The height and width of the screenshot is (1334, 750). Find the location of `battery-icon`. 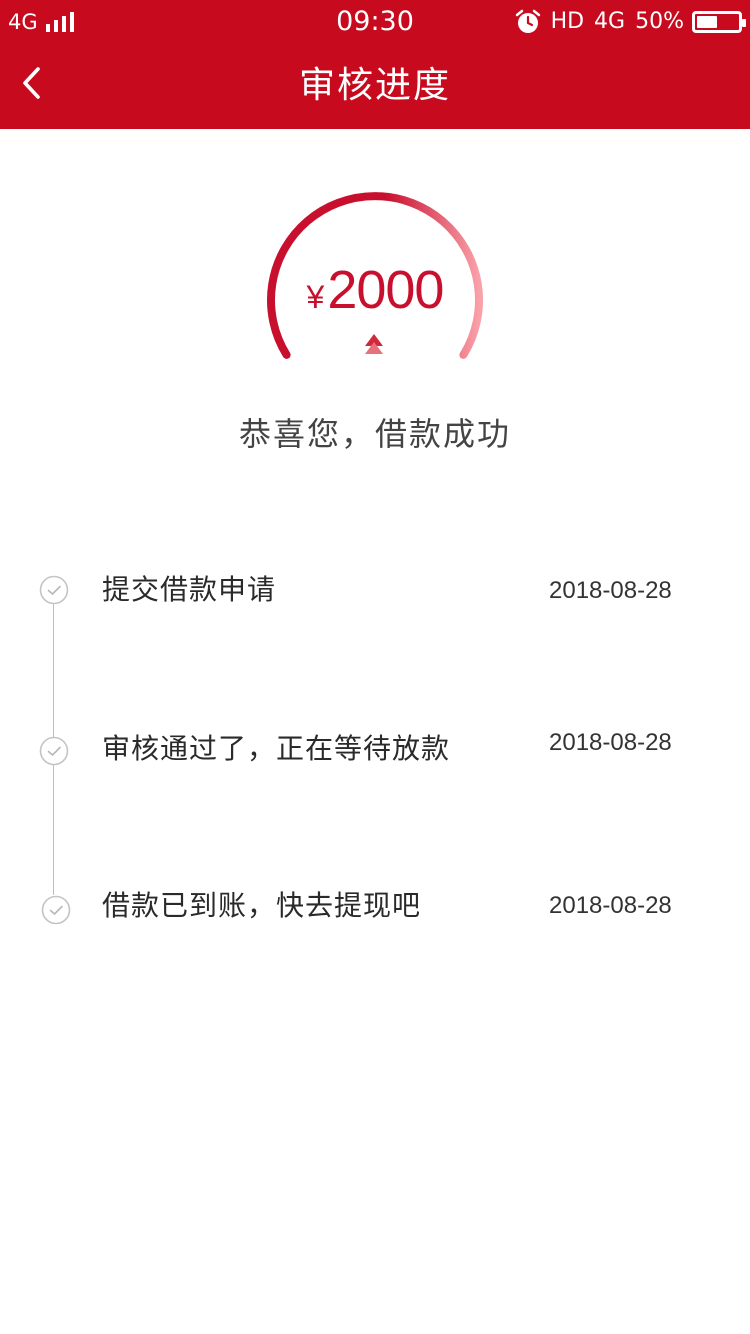

battery-icon is located at coordinates (719, 22).